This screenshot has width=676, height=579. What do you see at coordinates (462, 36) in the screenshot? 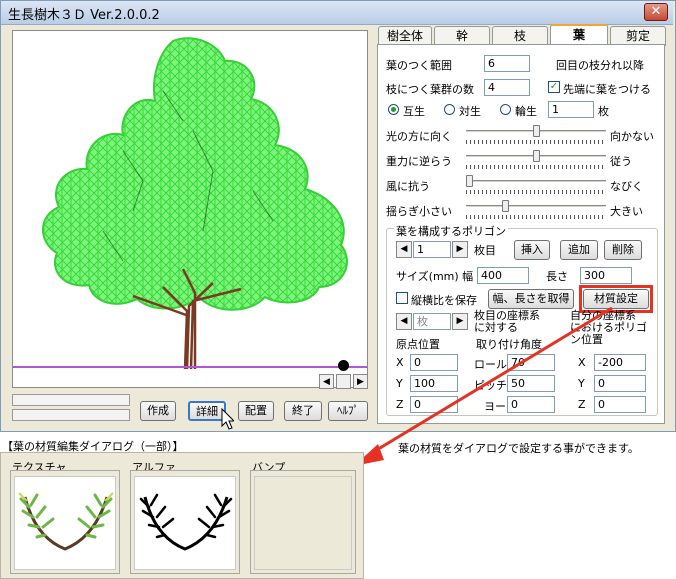
I see `tab-trunk: 幹` at bounding box center [462, 36].